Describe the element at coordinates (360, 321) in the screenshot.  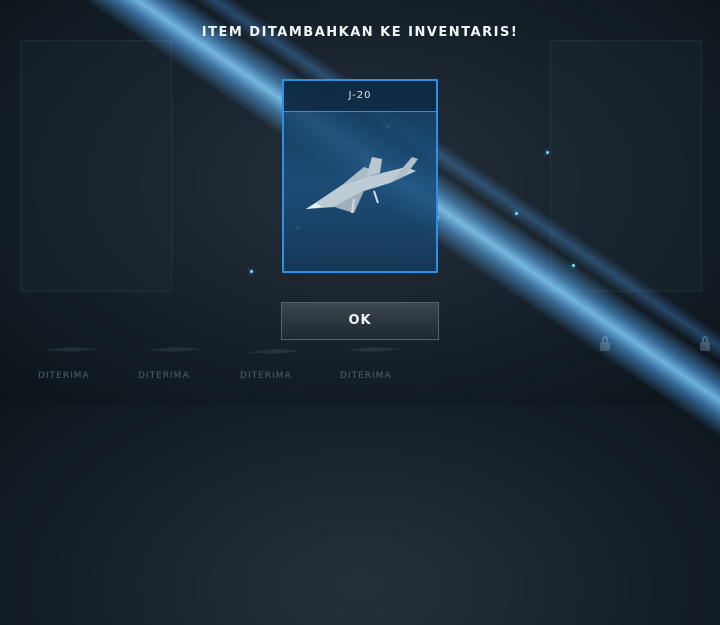
I see `ok-button: OK` at that location.